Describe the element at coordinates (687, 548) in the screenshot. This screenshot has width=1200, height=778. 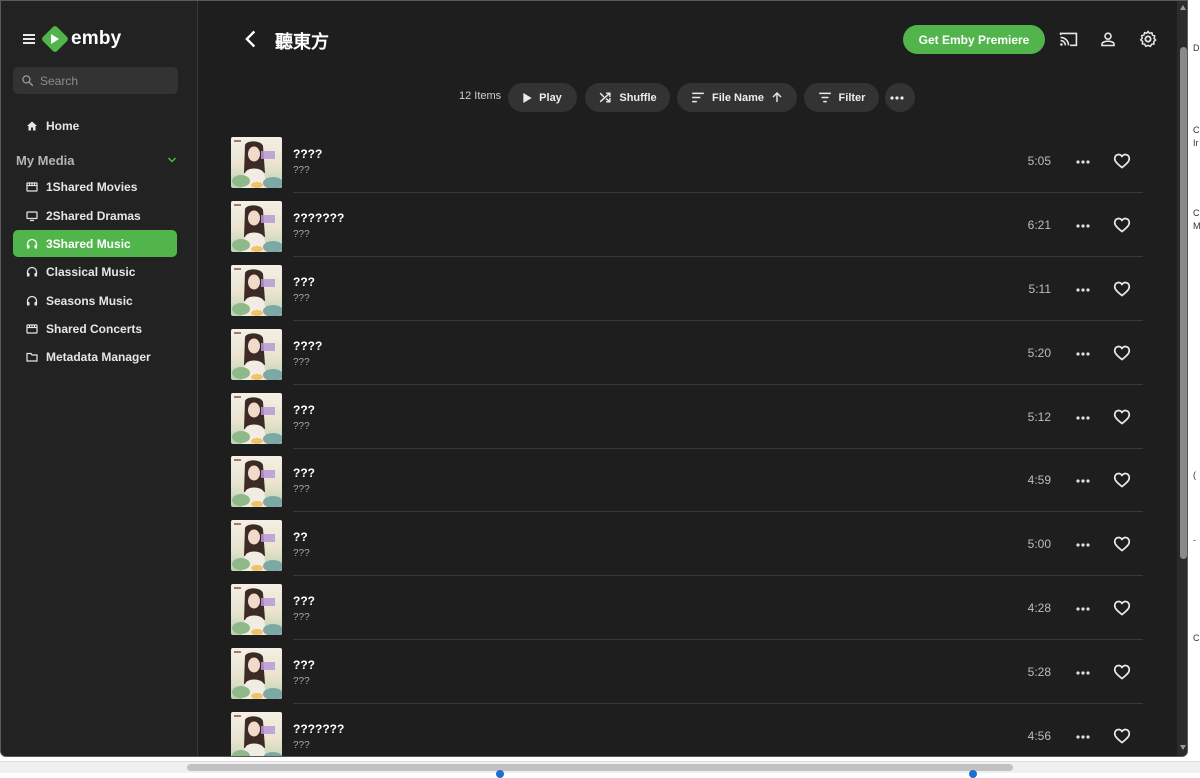
I see `track-row: ?? ??? 5:00` at that location.